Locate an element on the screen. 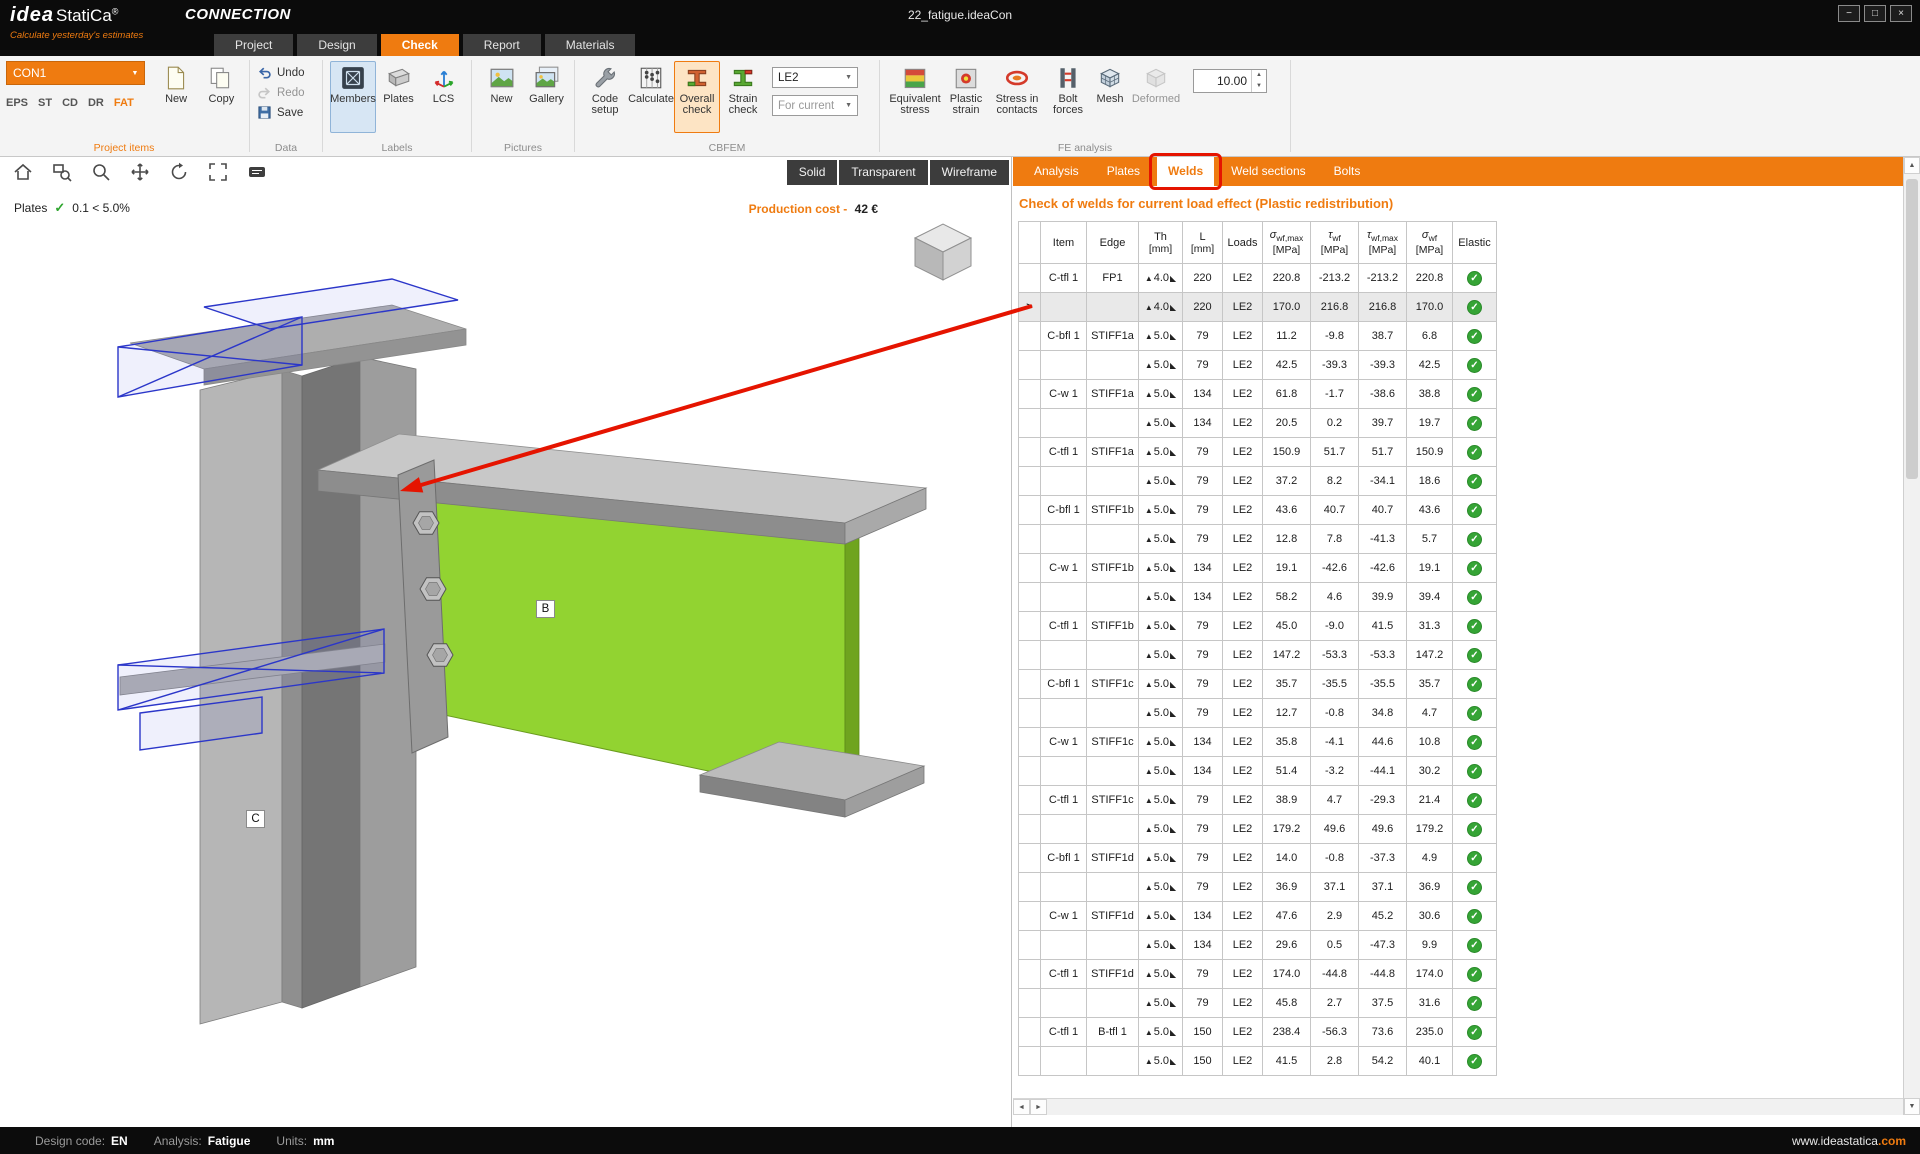 This screenshot has width=1920, height=1154. length-cell: 134 is located at coordinates (1202, 597).